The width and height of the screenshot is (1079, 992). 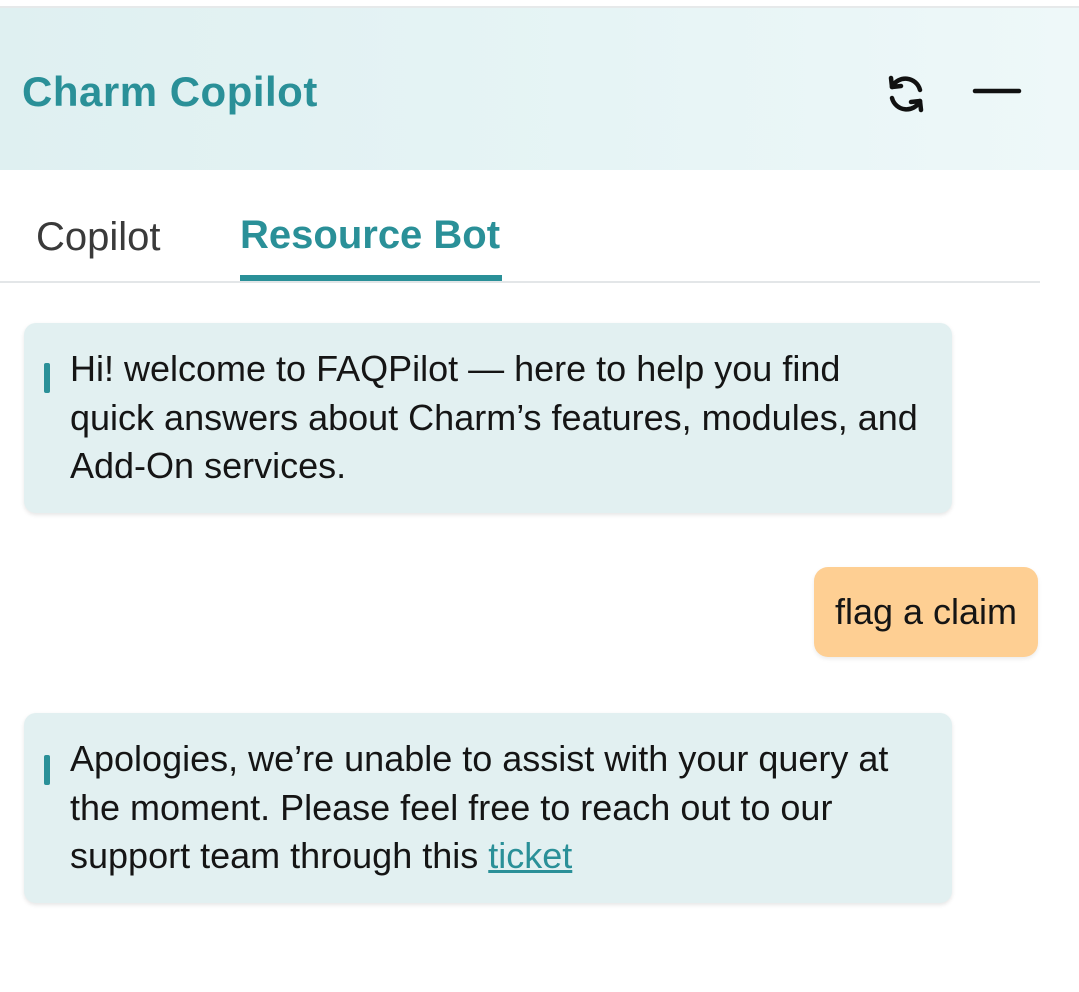 I want to click on top-border, so click(x=539, y=4).